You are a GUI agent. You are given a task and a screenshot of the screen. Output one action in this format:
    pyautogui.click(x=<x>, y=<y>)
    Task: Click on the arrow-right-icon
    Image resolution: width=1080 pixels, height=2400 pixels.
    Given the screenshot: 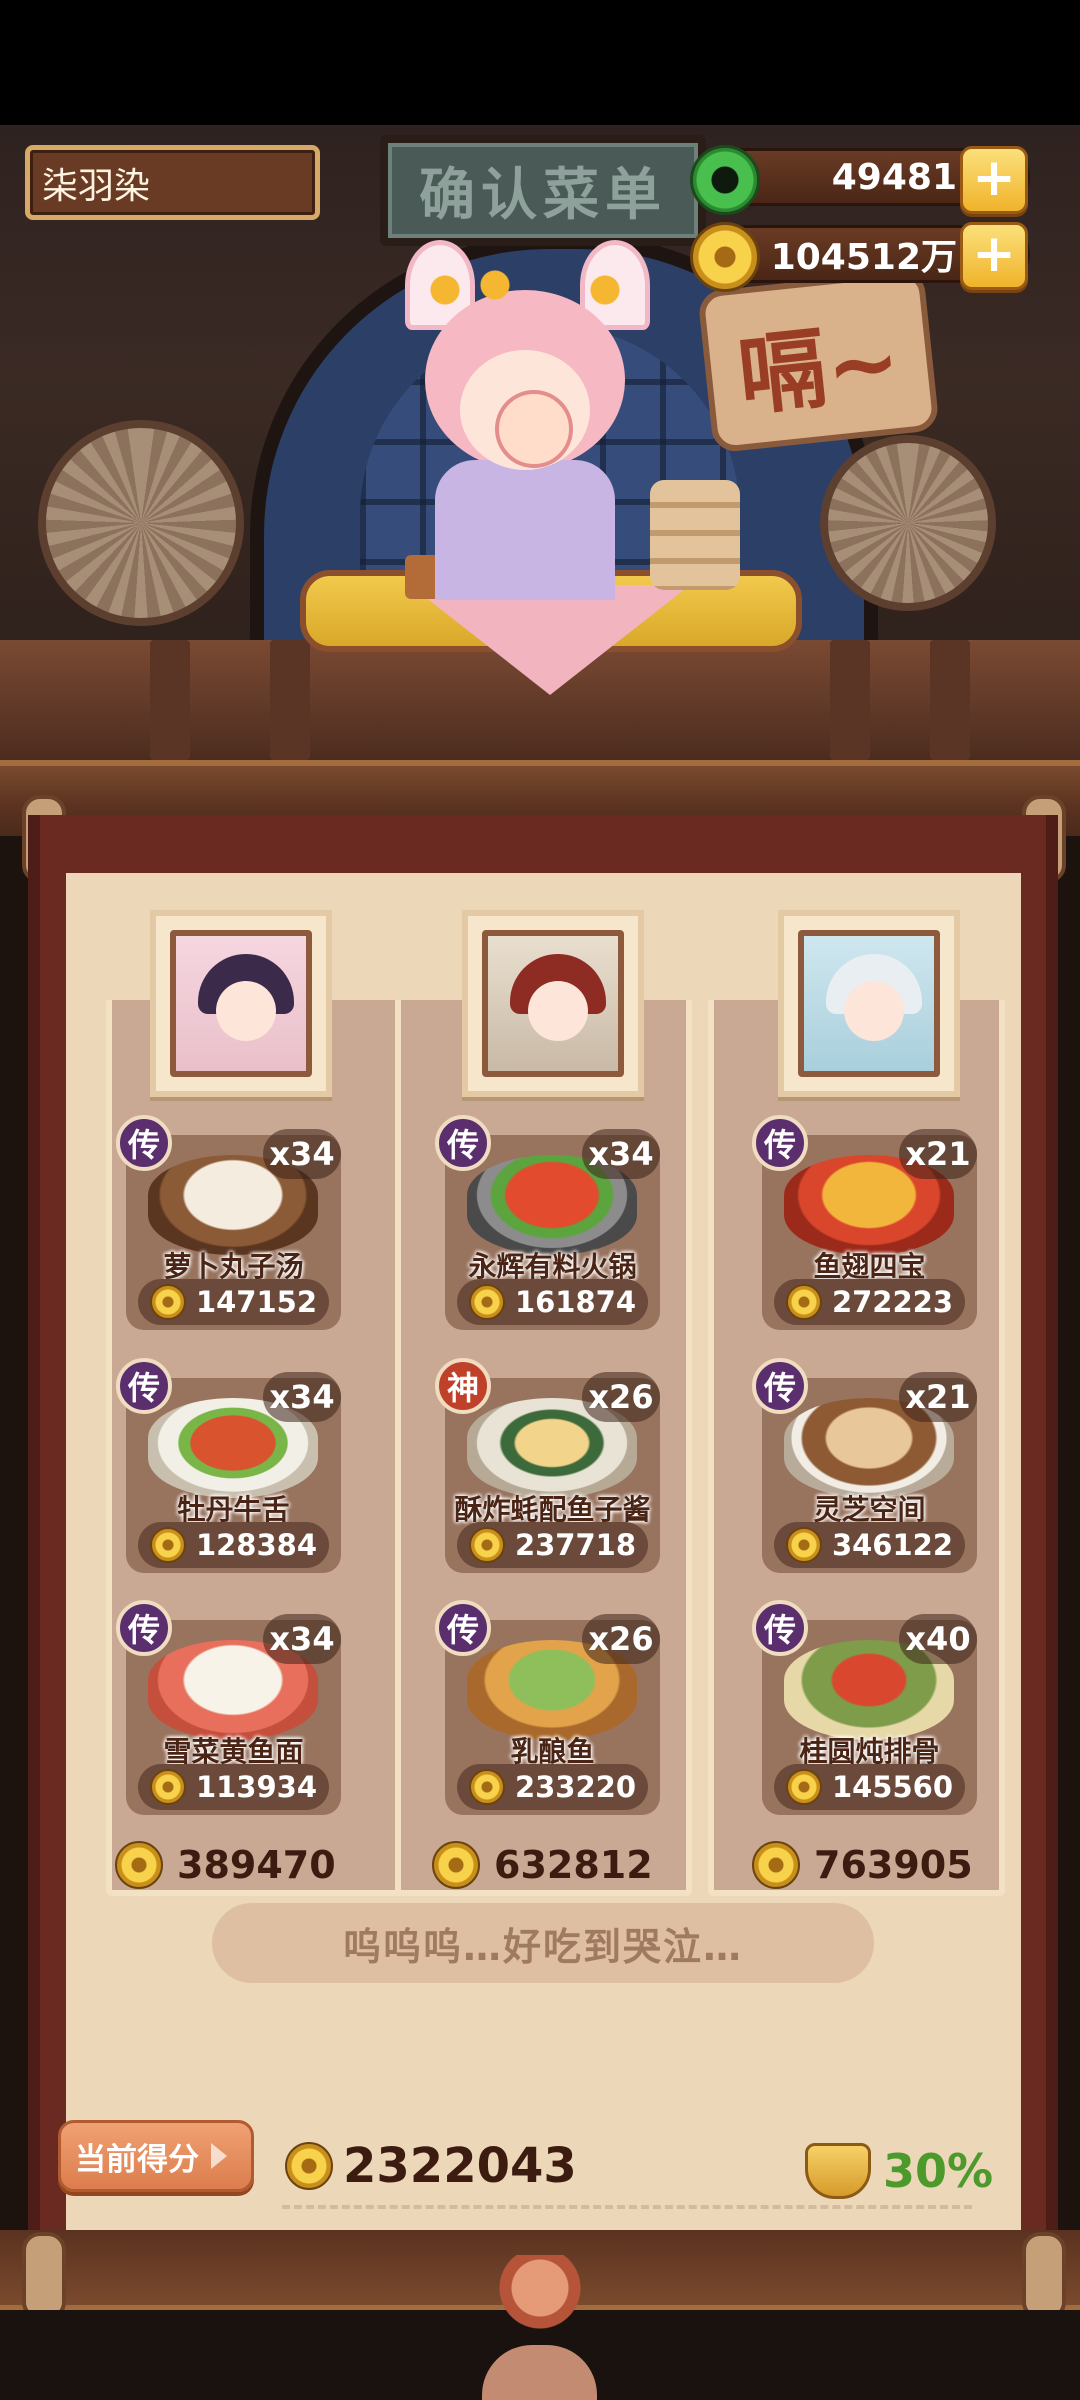 What is the action you would take?
    pyautogui.click(x=219, y=2156)
    